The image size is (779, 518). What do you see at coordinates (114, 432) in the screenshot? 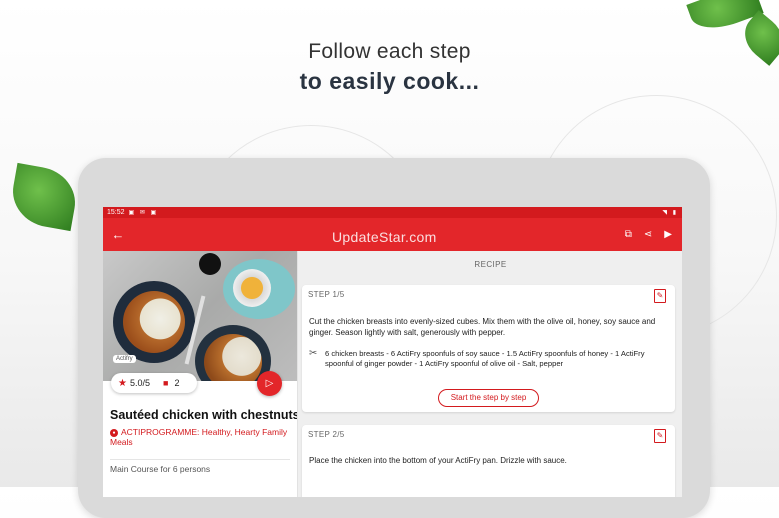
I see `programme-icon: ●` at bounding box center [114, 432].